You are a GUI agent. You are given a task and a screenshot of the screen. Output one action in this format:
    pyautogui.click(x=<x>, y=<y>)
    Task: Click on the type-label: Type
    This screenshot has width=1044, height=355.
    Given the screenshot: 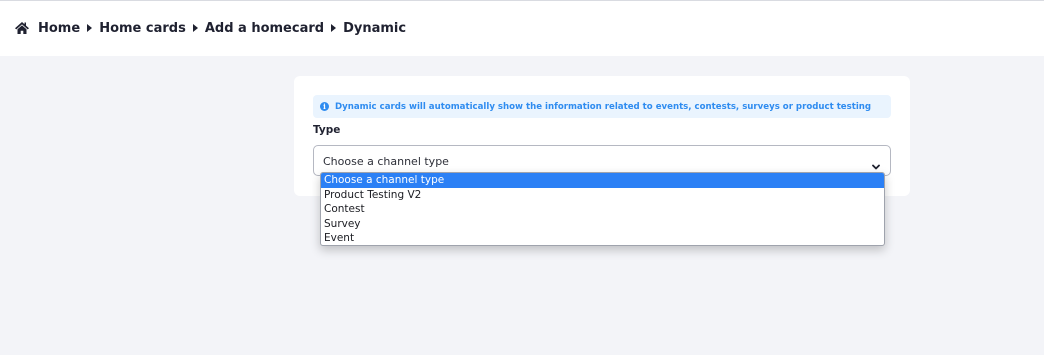 What is the action you would take?
    pyautogui.click(x=327, y=130)
    